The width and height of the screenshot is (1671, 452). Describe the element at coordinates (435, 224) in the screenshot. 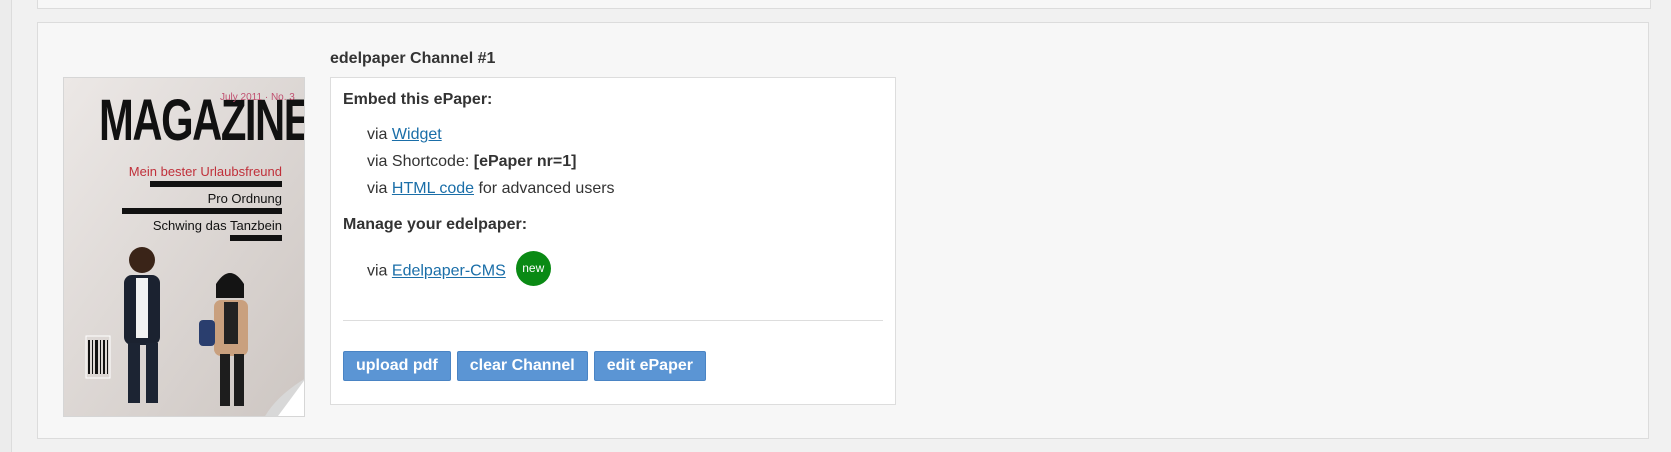

I see `manage-heading: Manage your edelpaper:` at that location.